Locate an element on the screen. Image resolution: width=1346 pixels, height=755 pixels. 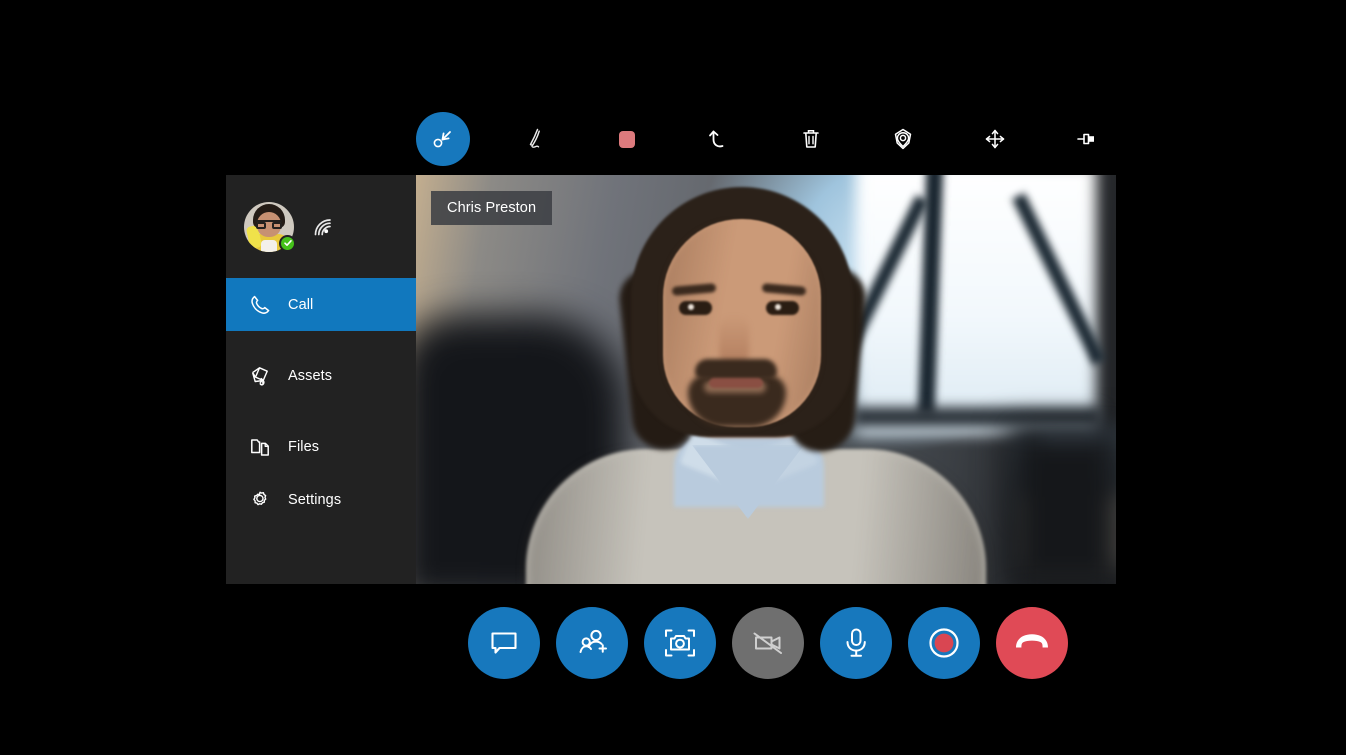
record-button is located at coordinates (944, 643).